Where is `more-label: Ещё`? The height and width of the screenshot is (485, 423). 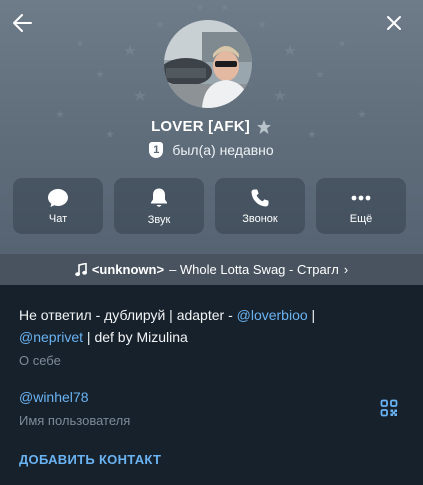 more-label: Ещё is located at coordinates (361, 218).